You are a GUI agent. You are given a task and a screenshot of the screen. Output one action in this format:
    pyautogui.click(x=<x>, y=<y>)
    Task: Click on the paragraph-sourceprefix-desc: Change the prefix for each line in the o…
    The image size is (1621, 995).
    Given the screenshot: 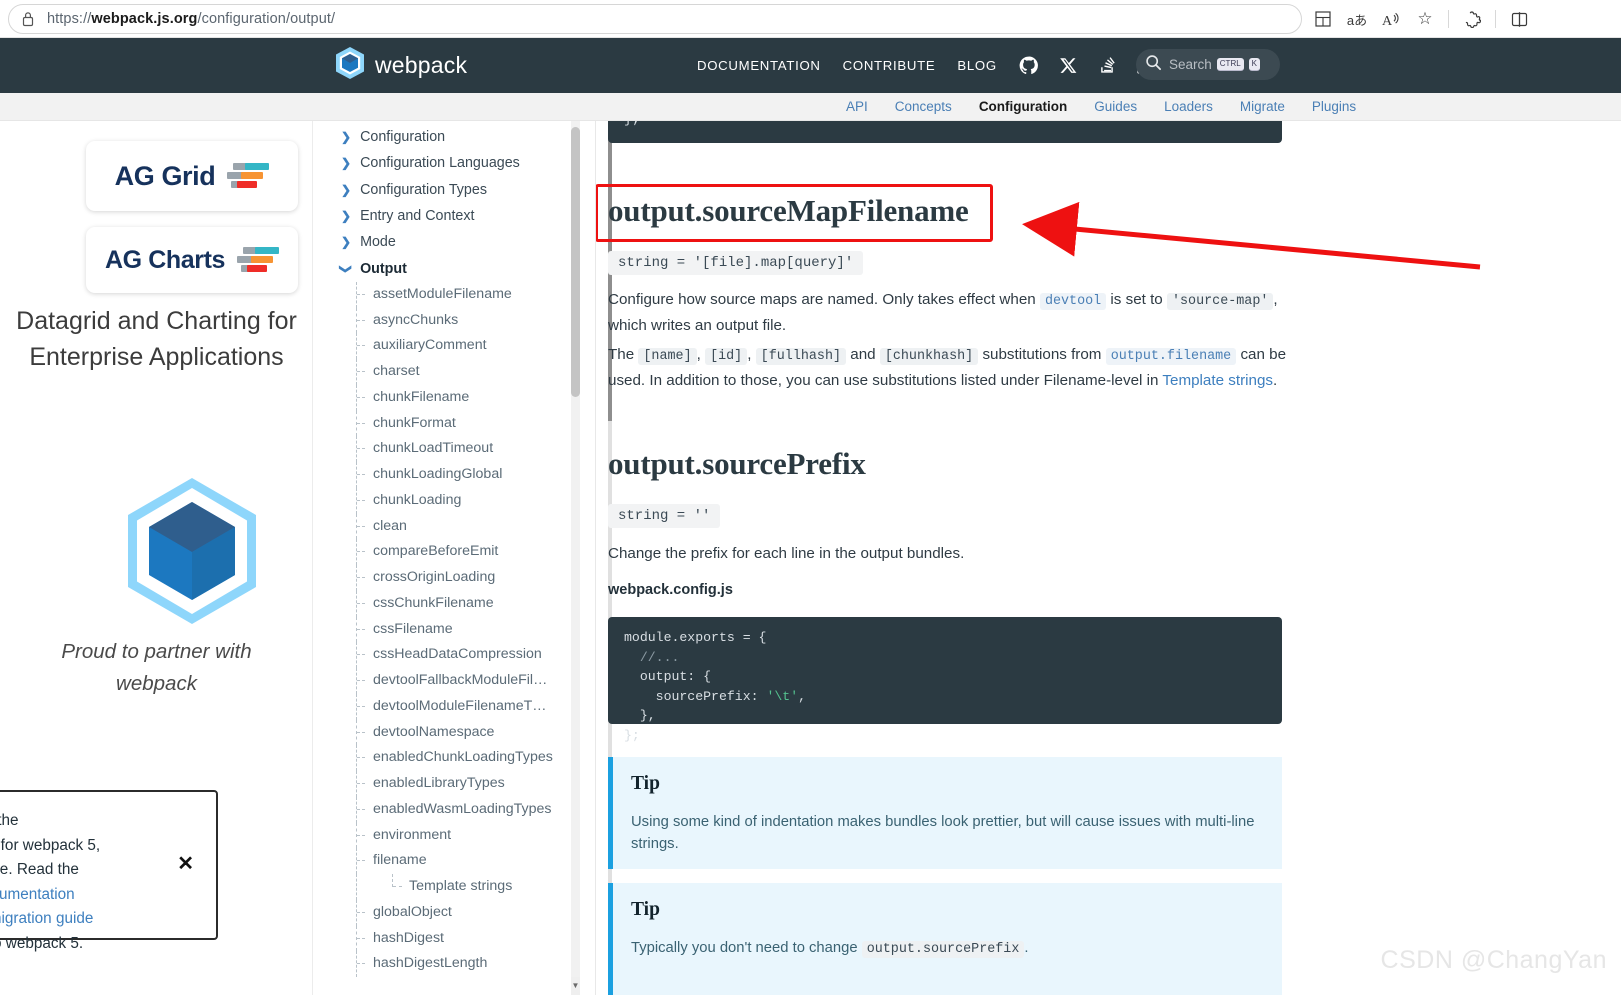 What is the action you would take?
    pyautogui.click(x=786, y=553)
    